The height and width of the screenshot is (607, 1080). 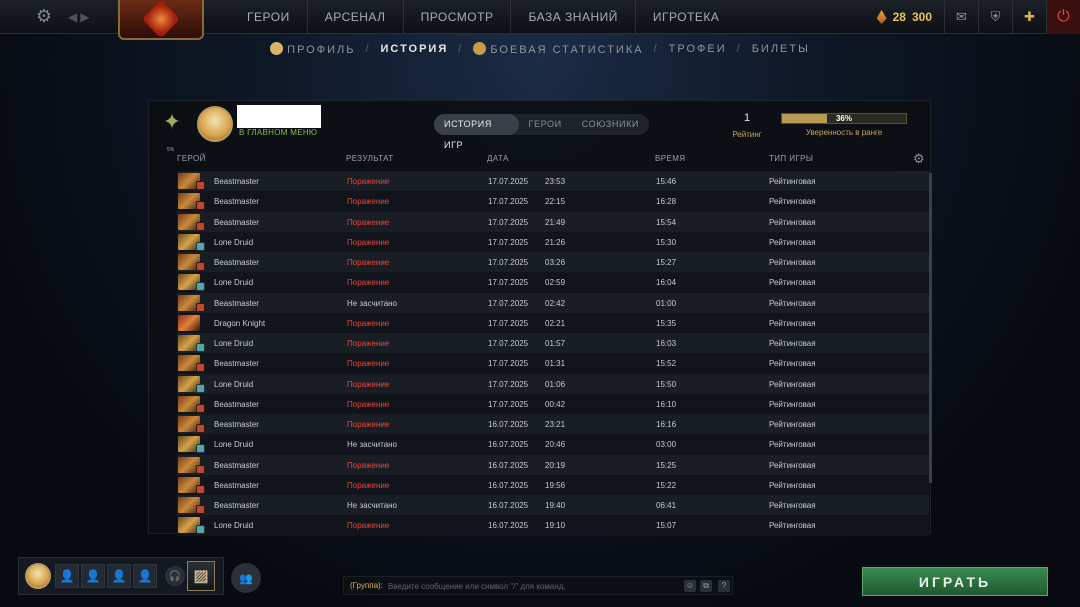 I want to click on match-duration: 03:00, so click(x=666, y=445).